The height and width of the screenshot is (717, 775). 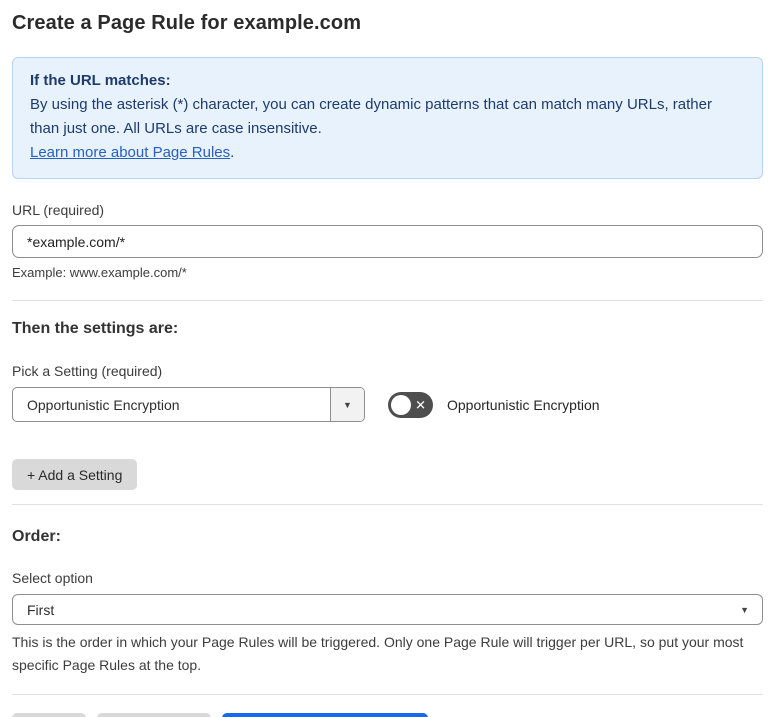 I want to click on order-select-label: Select option, so click(x=52, y=578).